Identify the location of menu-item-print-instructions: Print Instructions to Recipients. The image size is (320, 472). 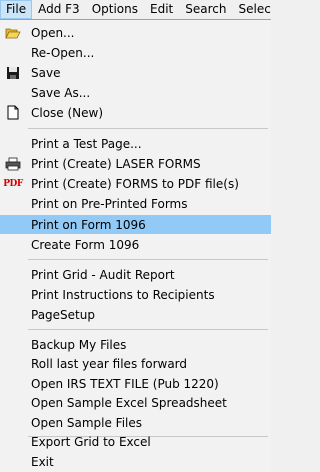
(135, 294).